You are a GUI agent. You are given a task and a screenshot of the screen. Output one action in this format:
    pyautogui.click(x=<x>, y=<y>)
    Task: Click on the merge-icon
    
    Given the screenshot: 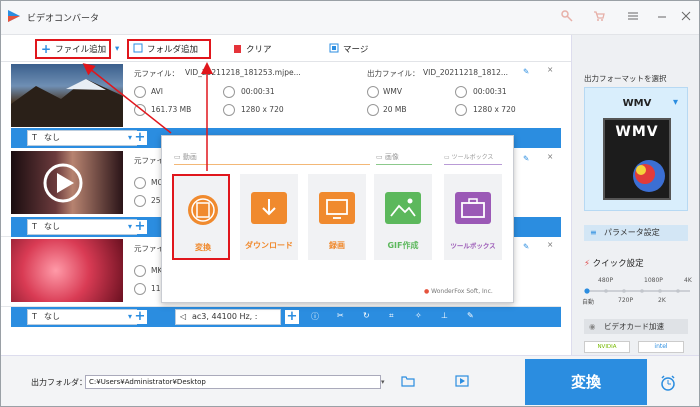 What is the action you would take?
    pyautogui.click(x=334, y=49)
    